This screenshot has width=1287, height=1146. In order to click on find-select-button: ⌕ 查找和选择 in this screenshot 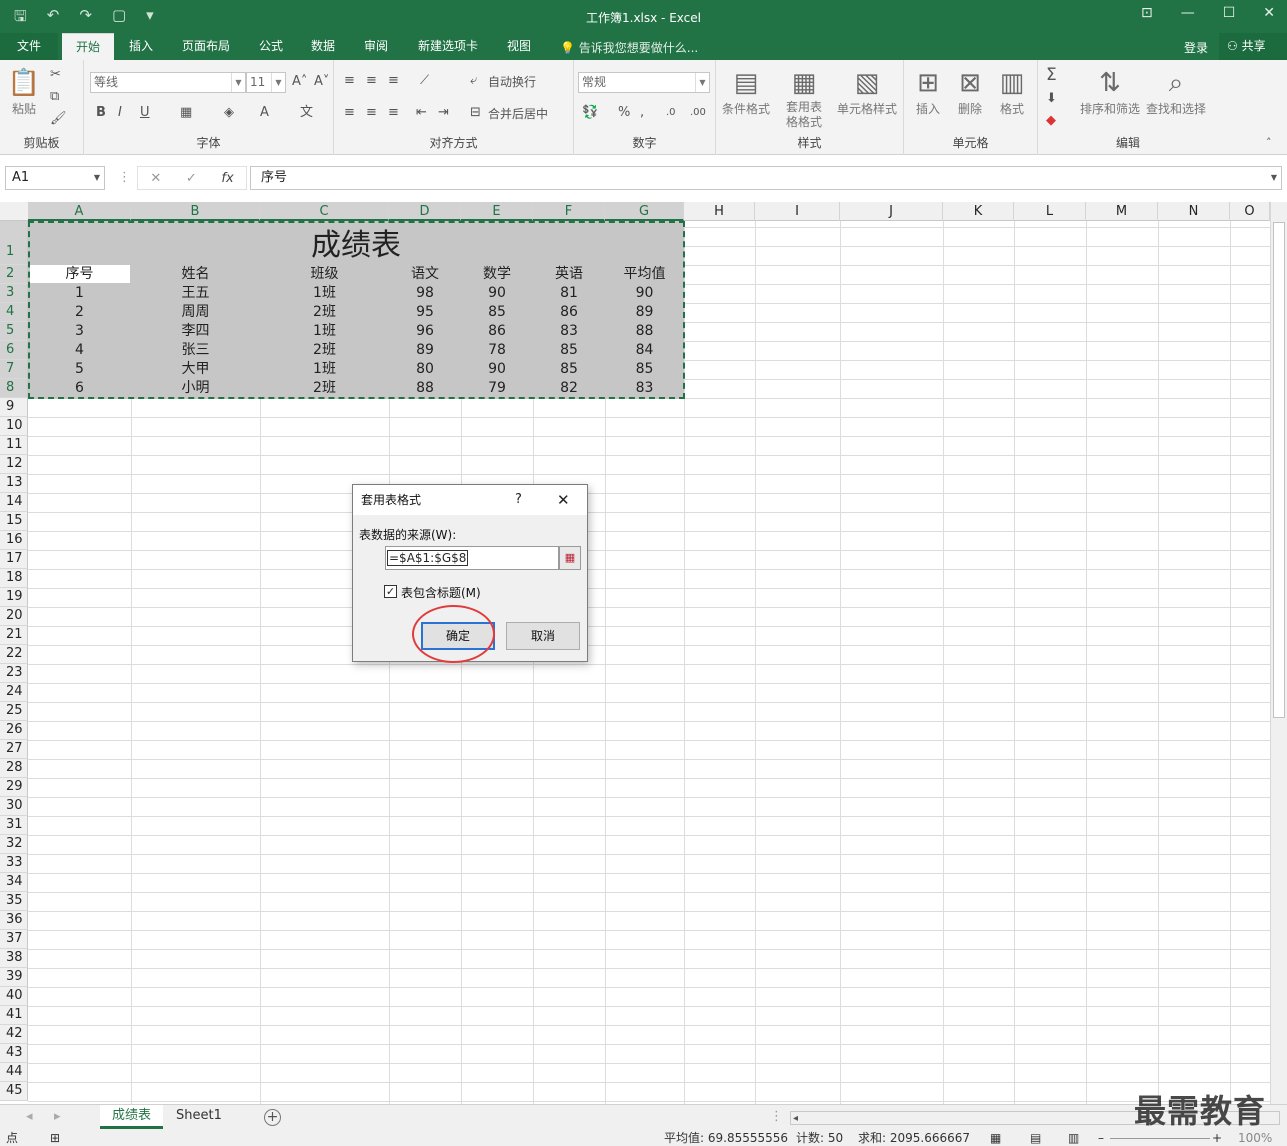, I will do `click(1176, 91)`.